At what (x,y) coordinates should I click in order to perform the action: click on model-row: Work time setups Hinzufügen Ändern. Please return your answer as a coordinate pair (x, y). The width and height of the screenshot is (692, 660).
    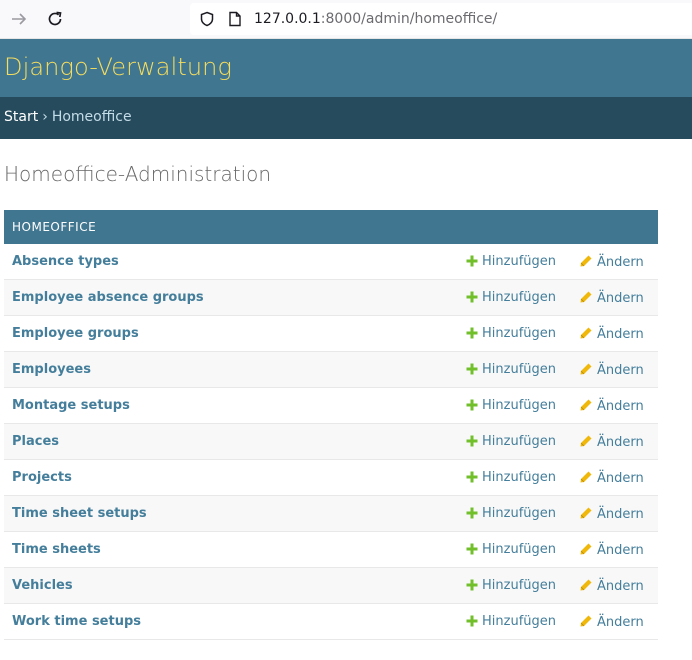
    Looking at the image, I should click on (331, 622).